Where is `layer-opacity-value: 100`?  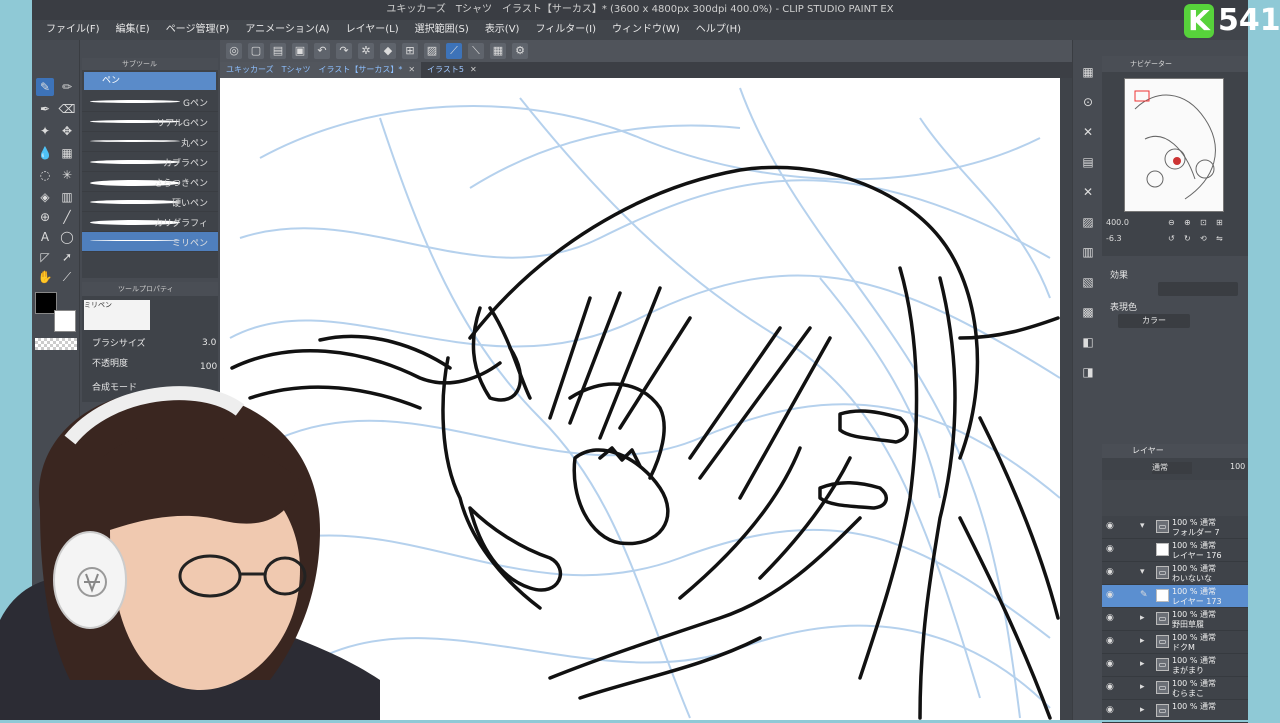
layer-opacity-value: 100 is located at coordinates (1237, 466).